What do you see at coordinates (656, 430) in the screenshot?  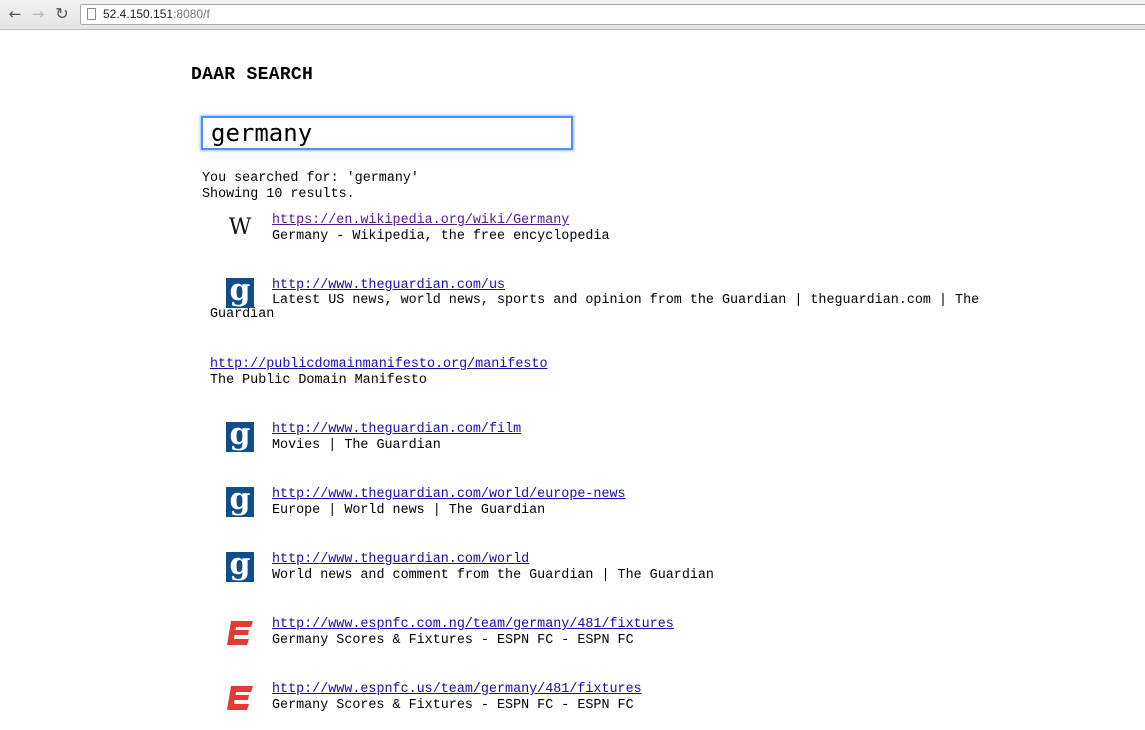 I see `result-link: http://www.theguardian.com/film` at bounding box center [656, 430].